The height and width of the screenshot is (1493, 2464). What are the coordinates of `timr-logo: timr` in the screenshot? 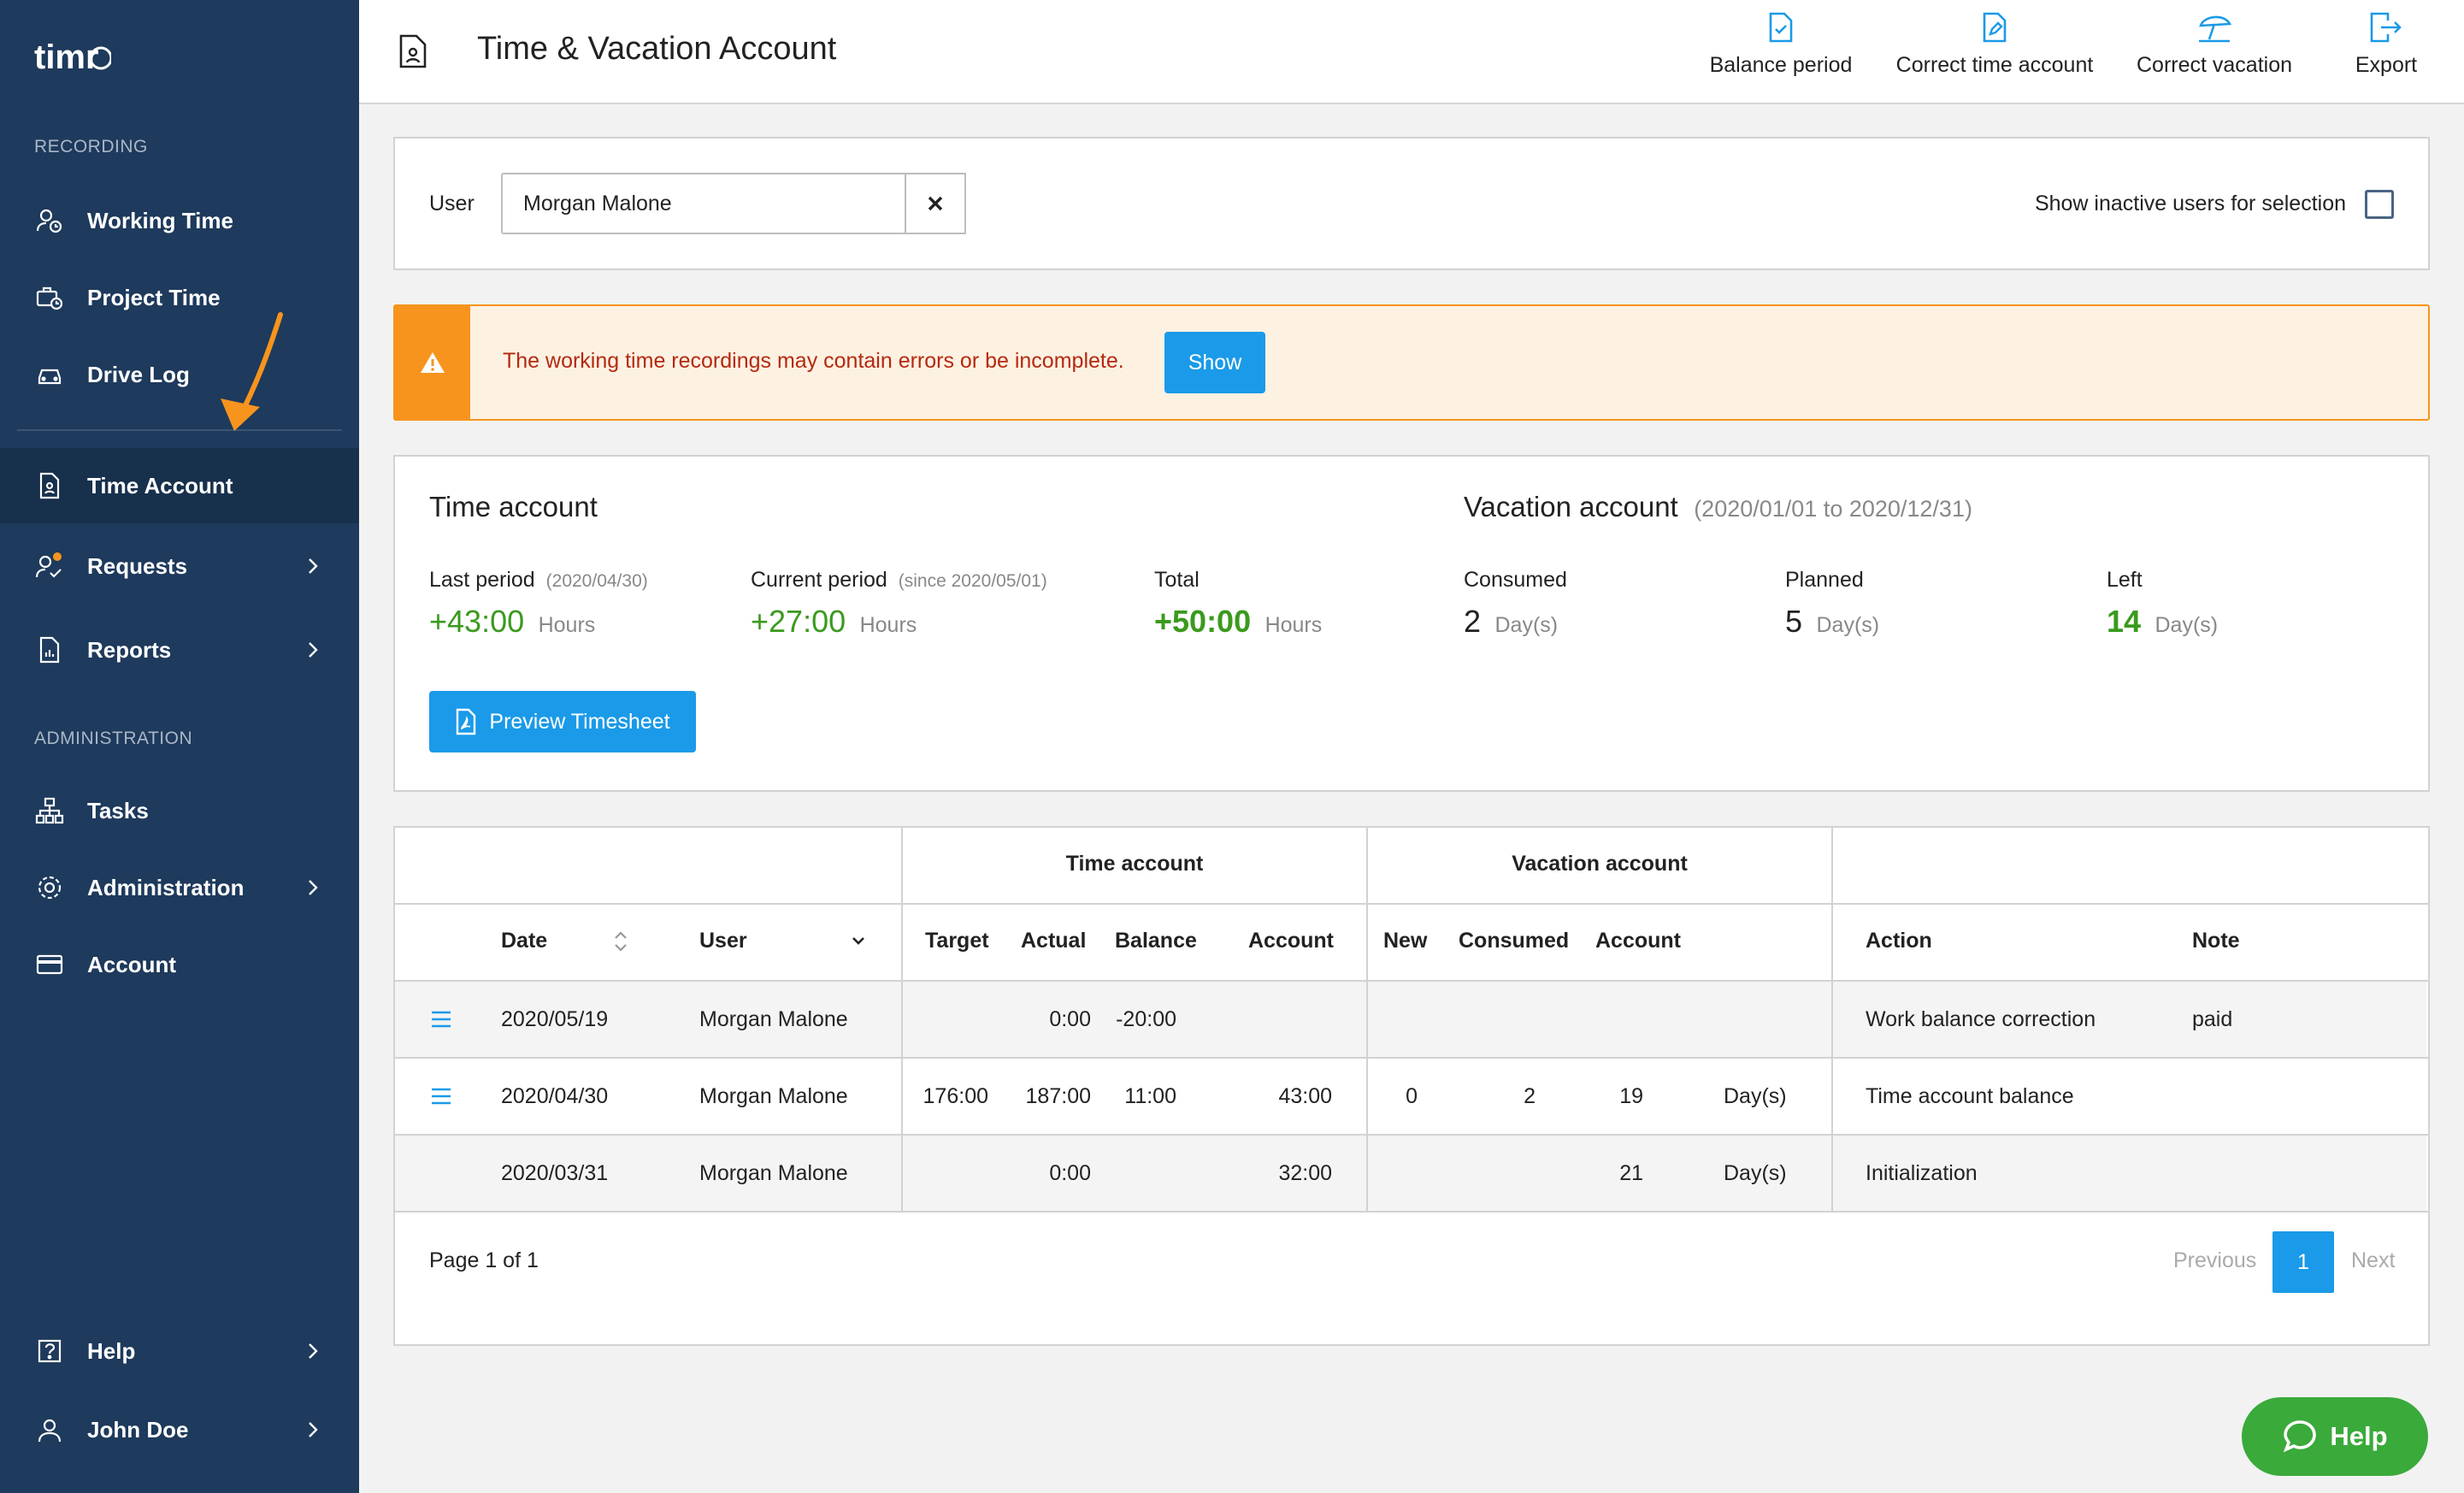 It's located at (73, 56).